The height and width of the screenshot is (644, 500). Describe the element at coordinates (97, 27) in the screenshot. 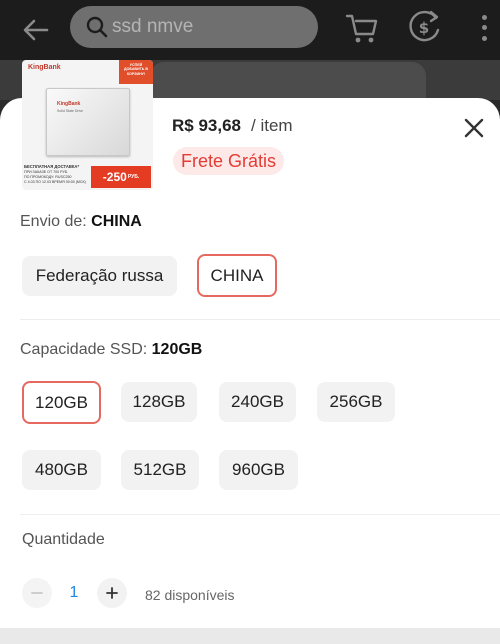

I see `search-icon` at that location.